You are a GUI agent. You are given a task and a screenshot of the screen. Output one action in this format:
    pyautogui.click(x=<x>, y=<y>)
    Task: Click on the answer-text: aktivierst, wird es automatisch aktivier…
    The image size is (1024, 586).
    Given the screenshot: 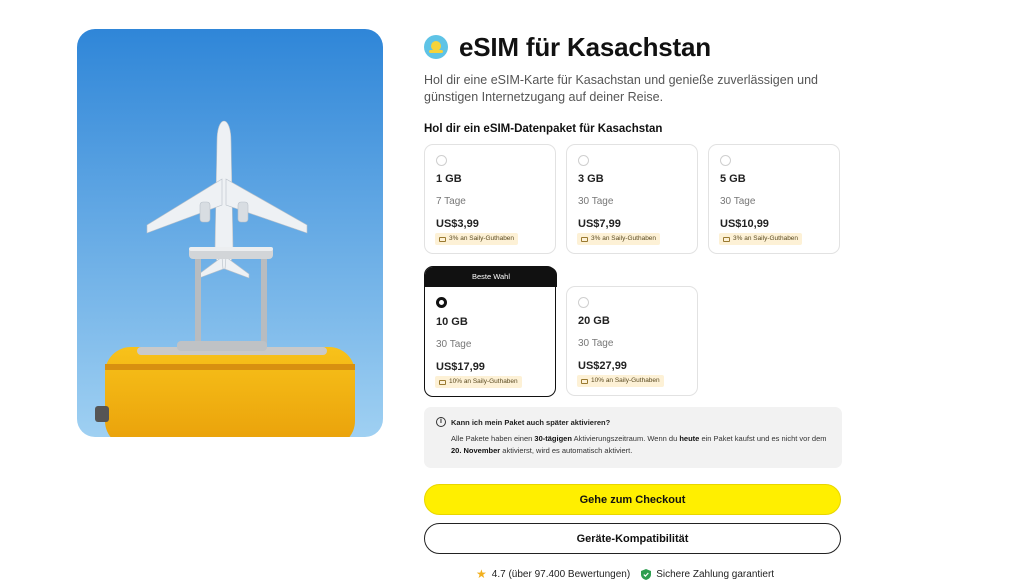 What is the action you would take?
    pyautogui.click(x=566, y=450)
    